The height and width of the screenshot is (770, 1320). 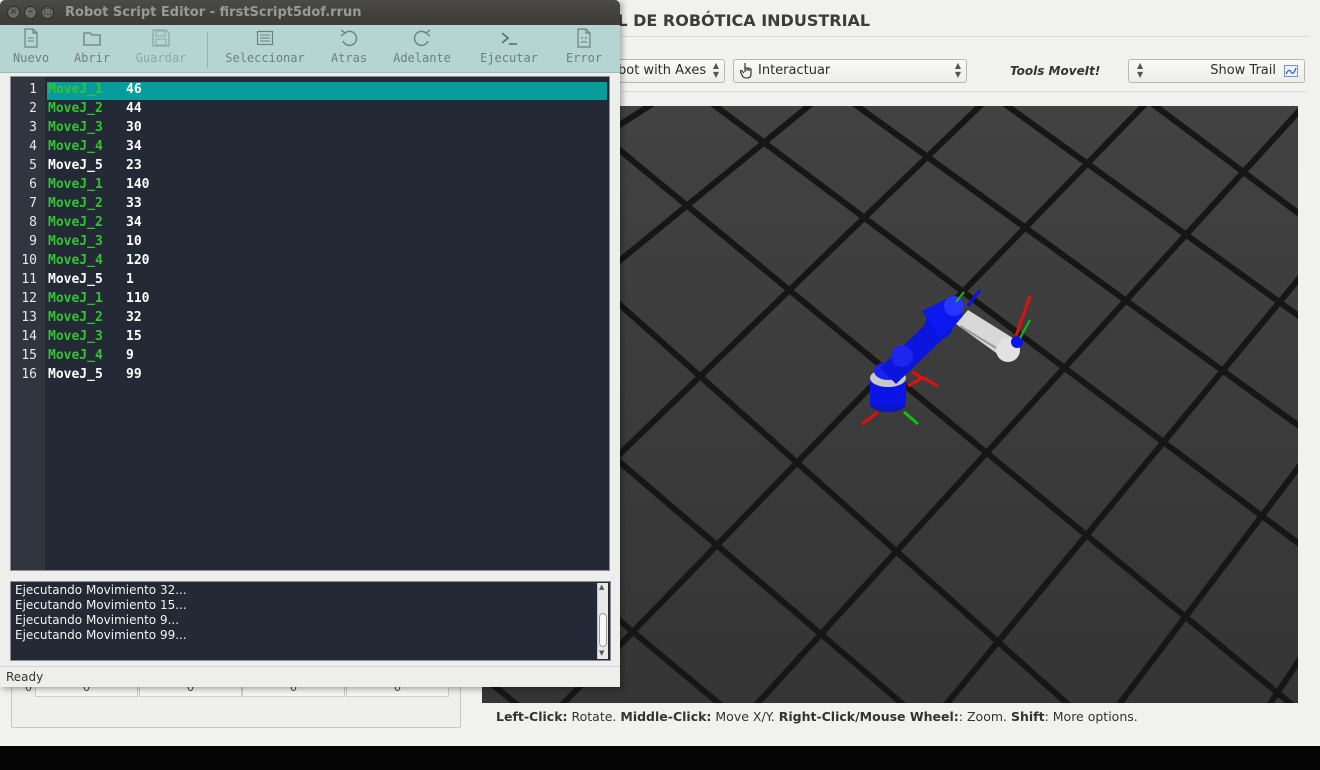 I want to click on line-number: 10, so click(x=29, y=260).